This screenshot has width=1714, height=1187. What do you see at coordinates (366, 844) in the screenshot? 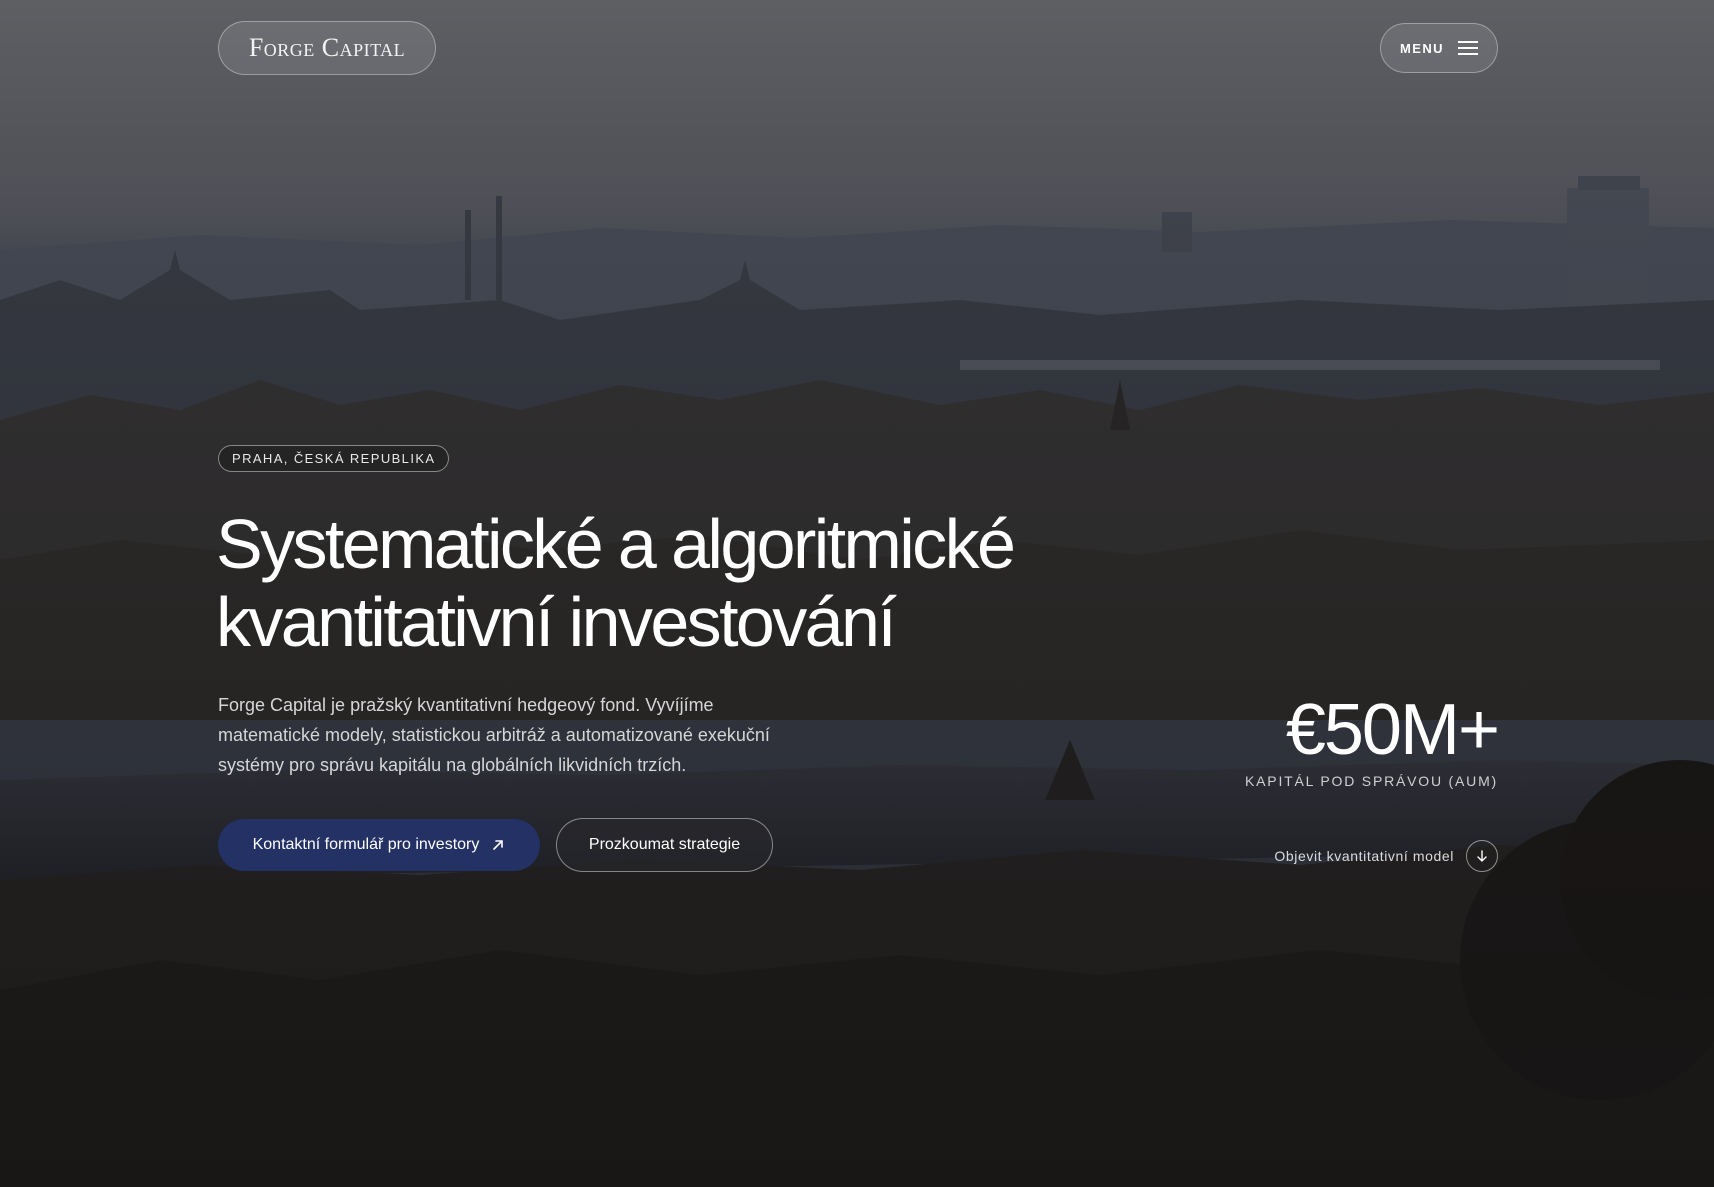
I see `investor-contact-label: Kontaktní formulář pro investory` at bounding box center [366, 844].